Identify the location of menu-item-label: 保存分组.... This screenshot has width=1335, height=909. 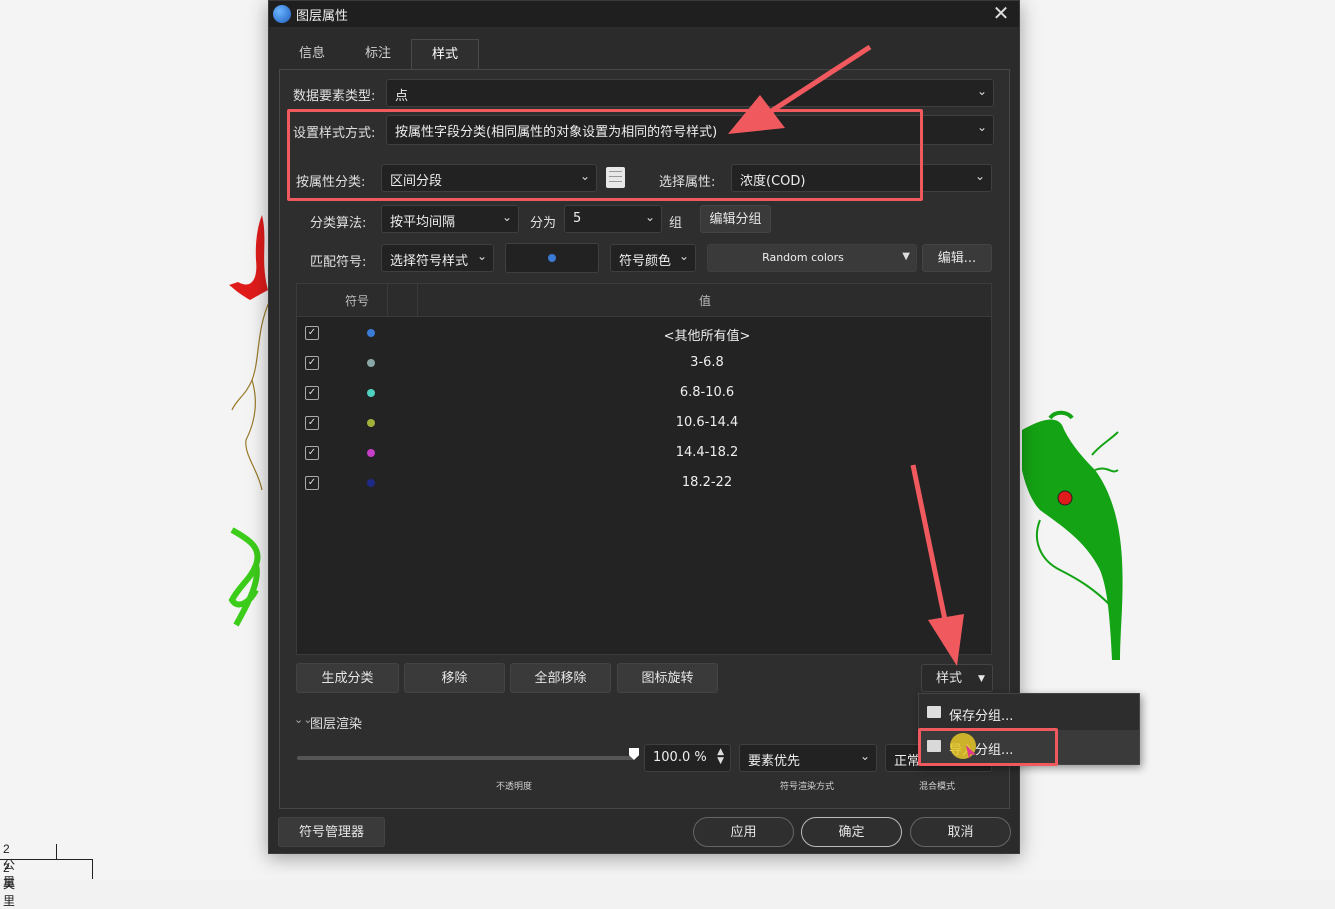
(981, 716).